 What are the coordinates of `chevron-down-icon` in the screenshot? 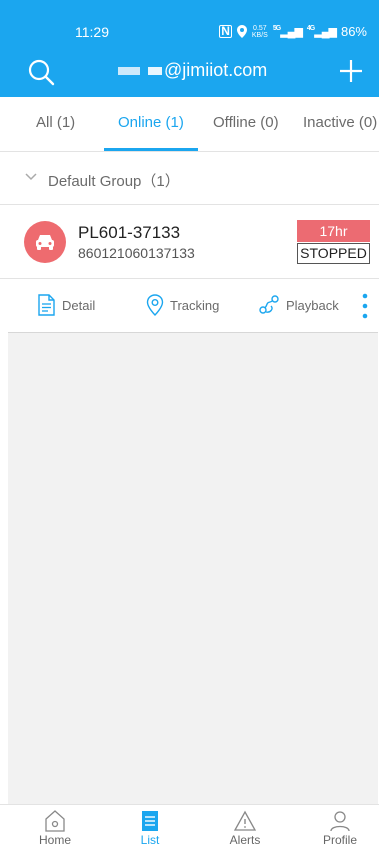 It's located at (31, 177).